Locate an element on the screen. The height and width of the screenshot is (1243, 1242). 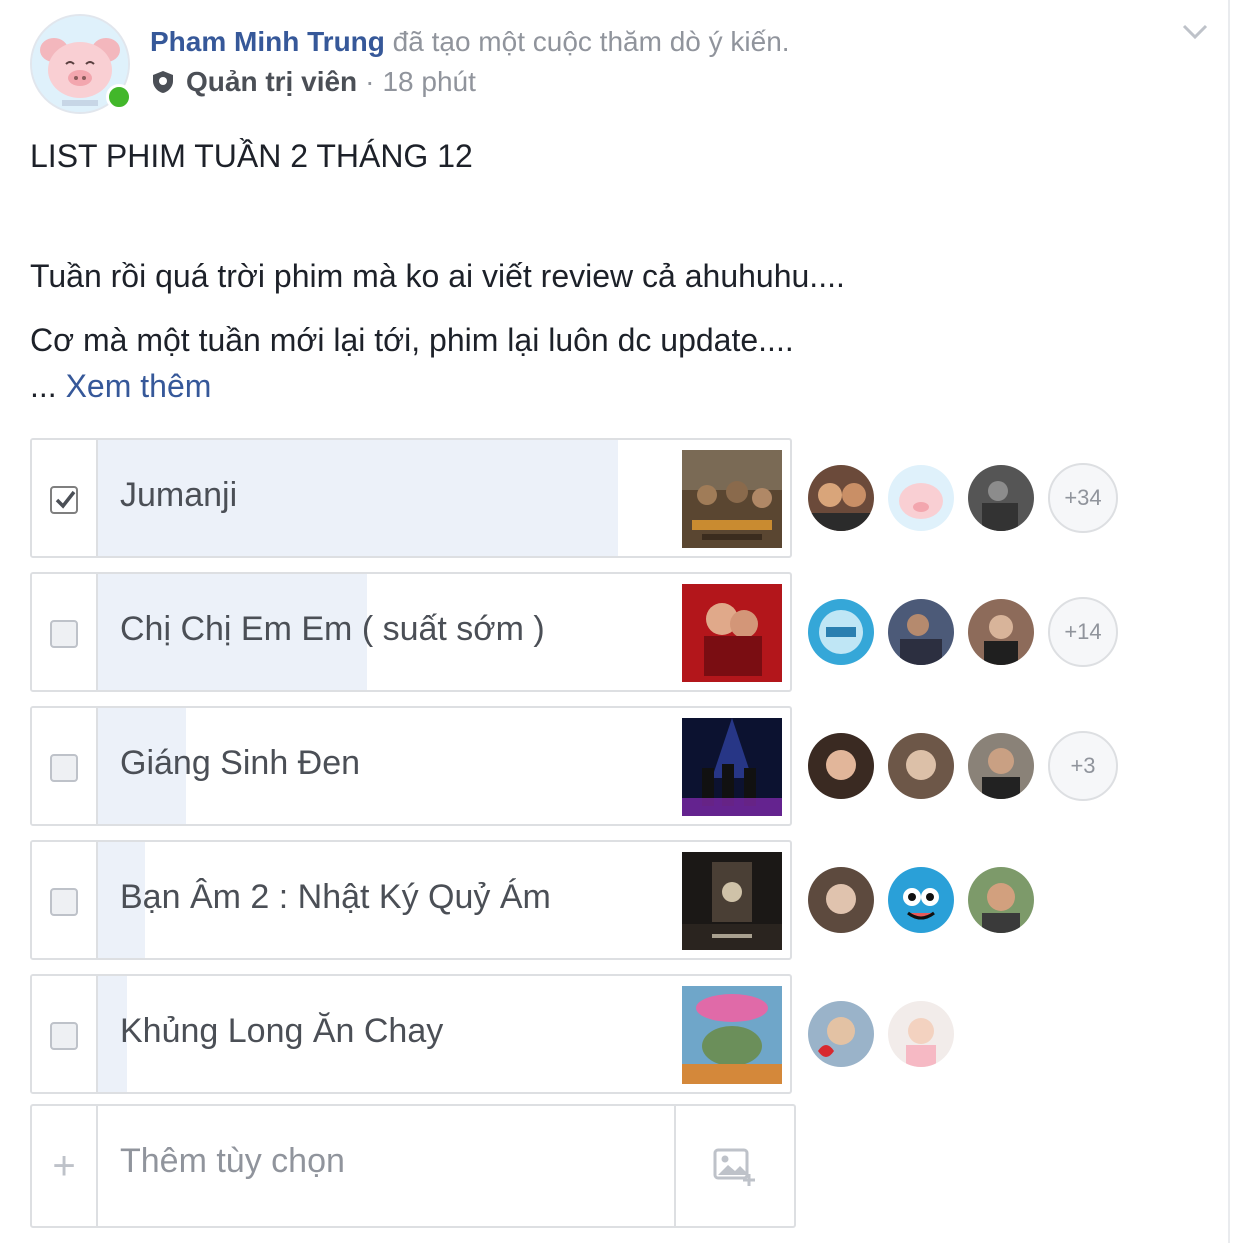
online-status-dot is located at coordinates (119, 97).